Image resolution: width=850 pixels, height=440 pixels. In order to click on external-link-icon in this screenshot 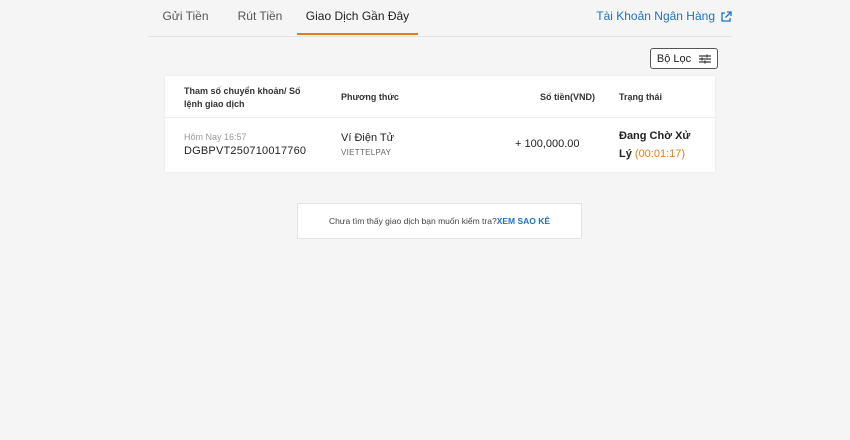, I will do `click(726, 16)`.